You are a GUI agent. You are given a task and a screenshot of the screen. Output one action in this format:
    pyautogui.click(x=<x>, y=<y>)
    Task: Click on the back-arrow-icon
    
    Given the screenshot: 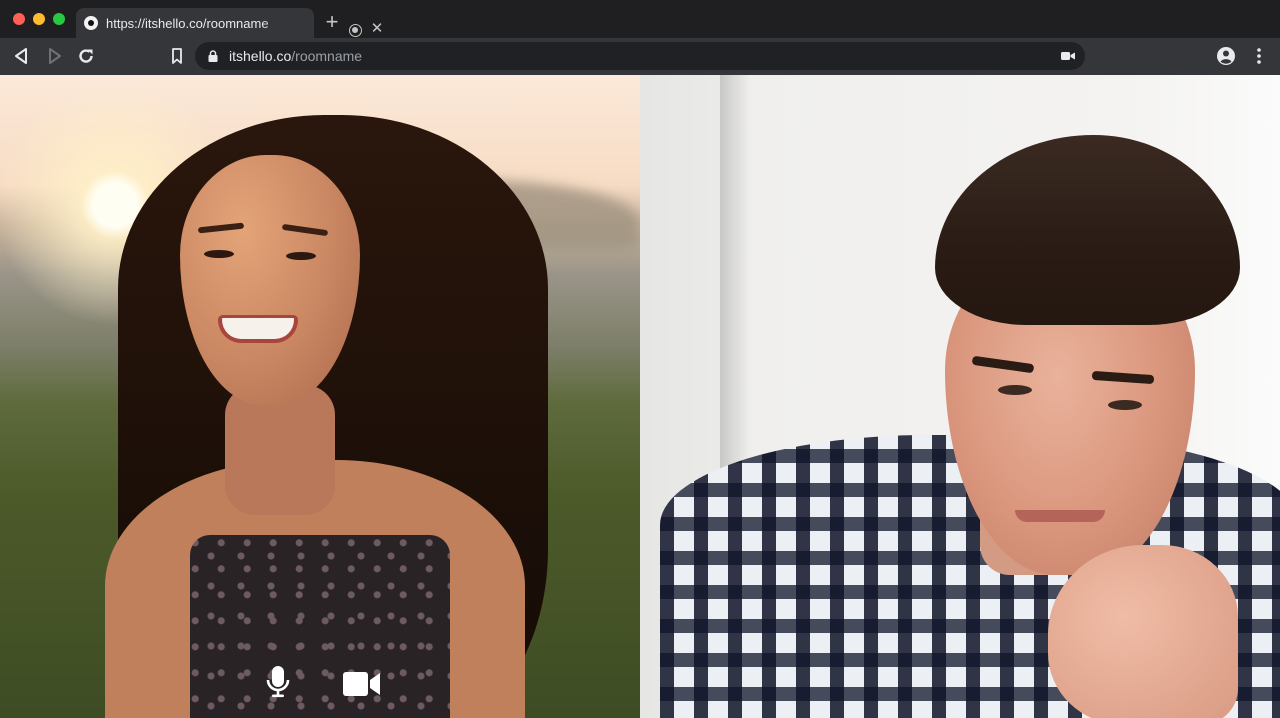 What is the action you would take?
    pyautogui.click(x=21, y=56)
    